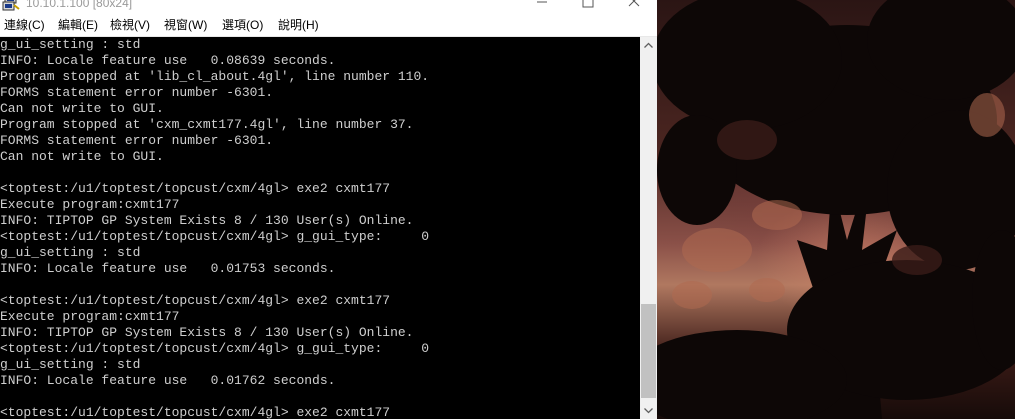 The image size is (1015, 419). What do you see at coordinates (328, 25) in the screenshot?
I see `menu-bar: 連線(C) 編輯(E) 檢視(V) 視窗(W) 選項(O) 說明(H)` at bounding box center [328, 25].